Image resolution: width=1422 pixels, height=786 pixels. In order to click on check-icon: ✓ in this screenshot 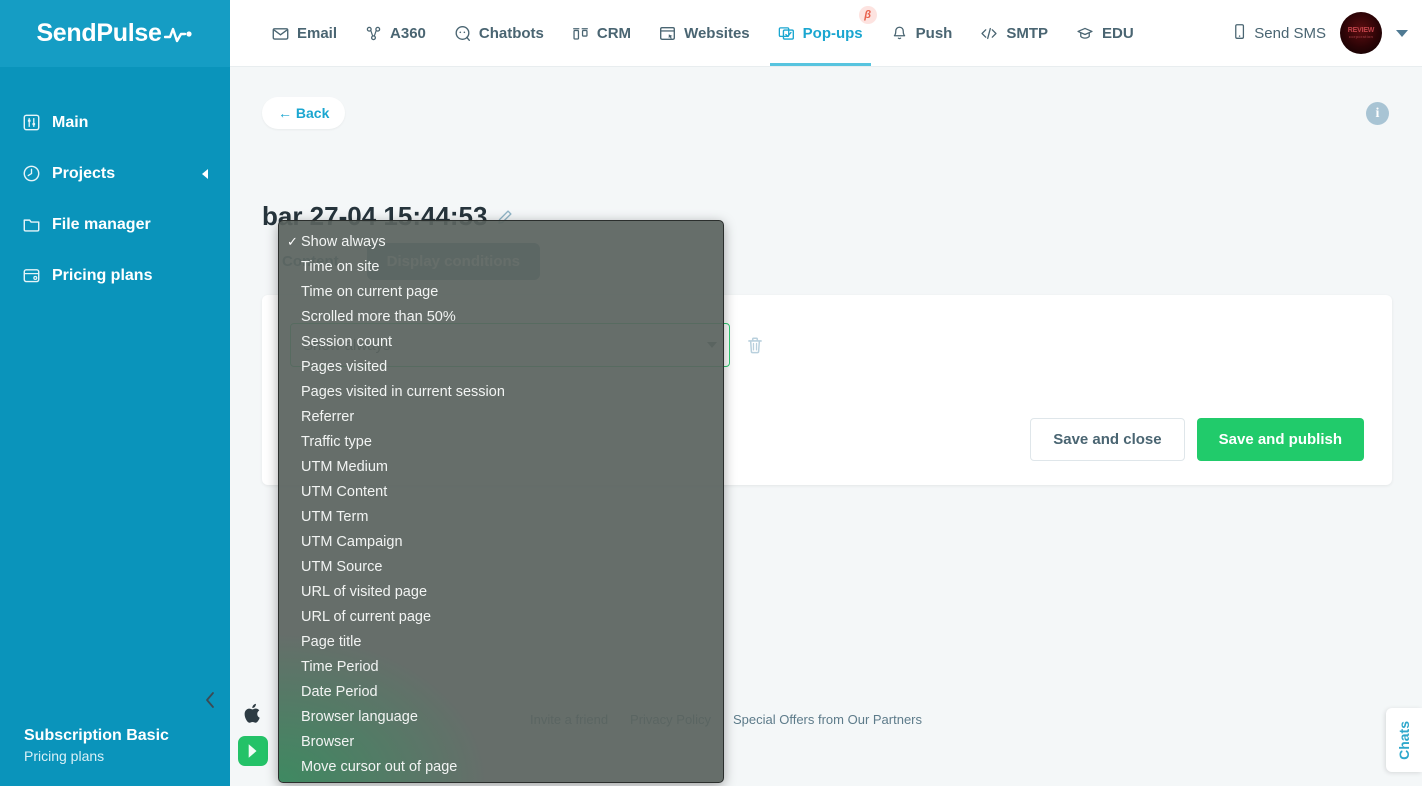, I will do `click(292, 241)`.